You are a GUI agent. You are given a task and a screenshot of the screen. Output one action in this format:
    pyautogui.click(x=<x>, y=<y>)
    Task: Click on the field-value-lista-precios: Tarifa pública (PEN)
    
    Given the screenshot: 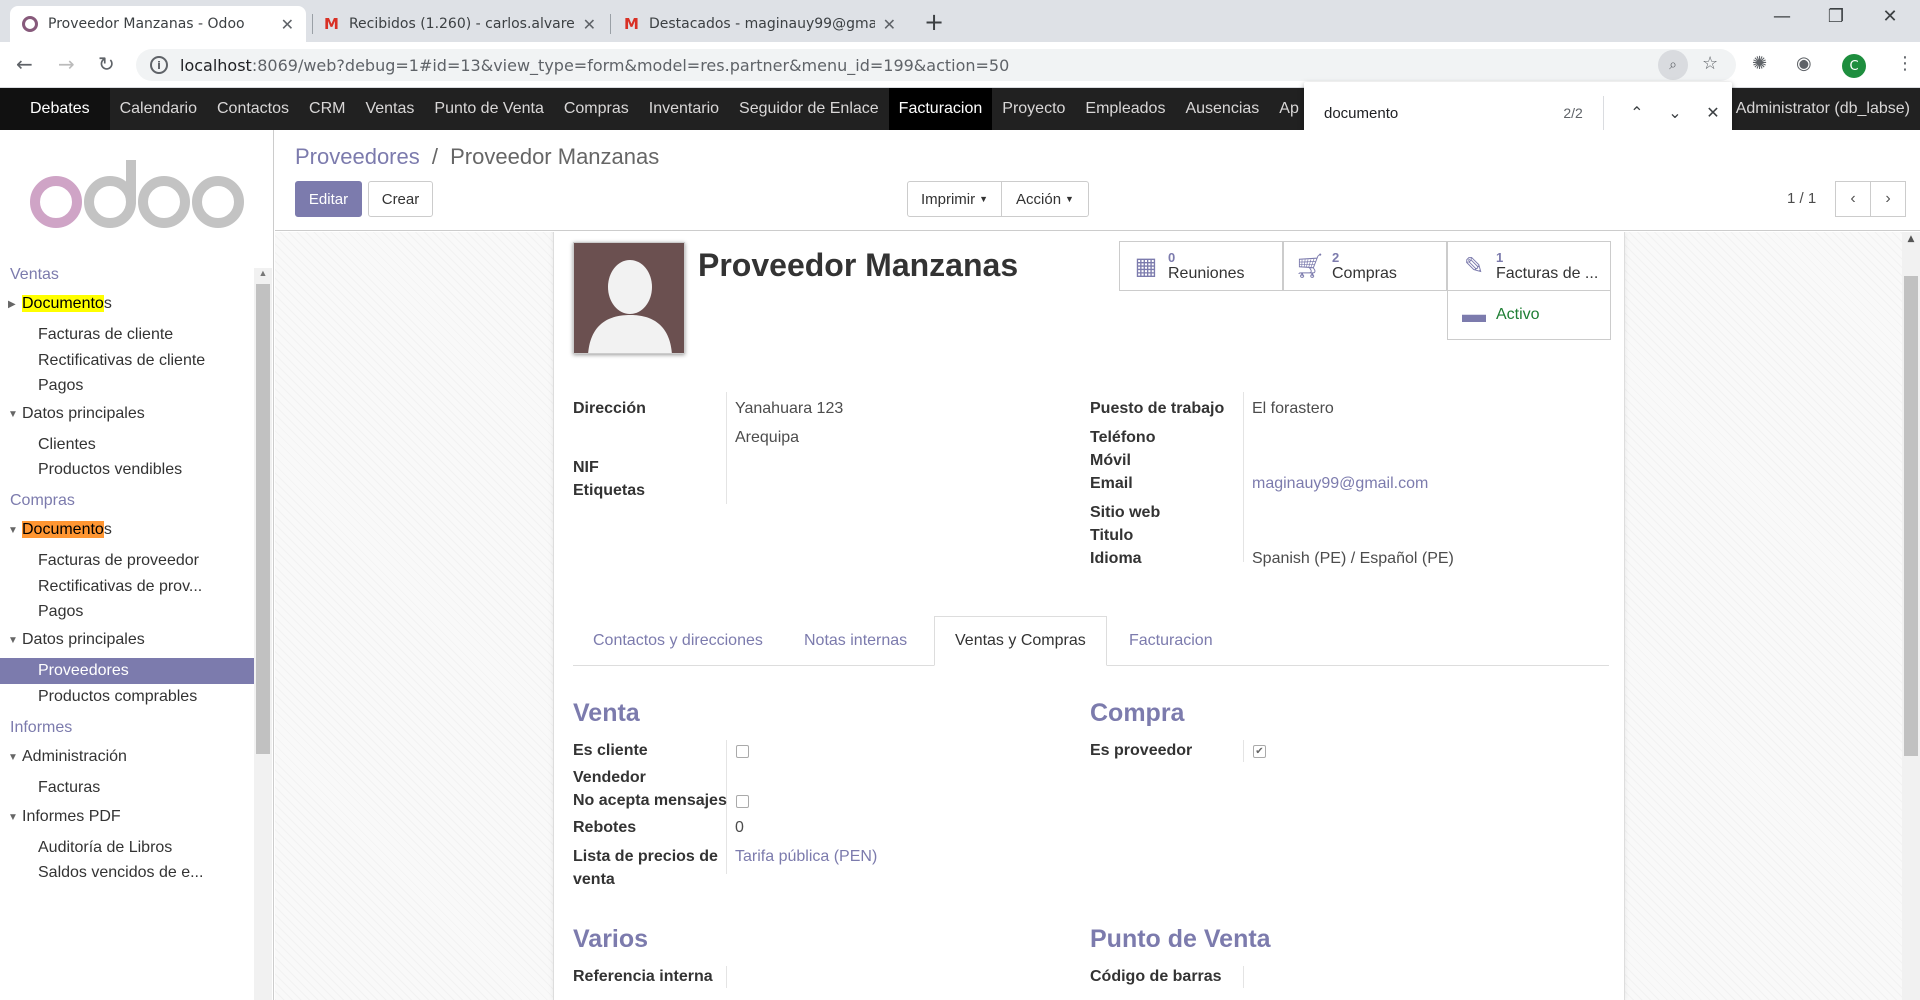 What is the action you would take?
    pyautogui.click(x=806, y=857)
    